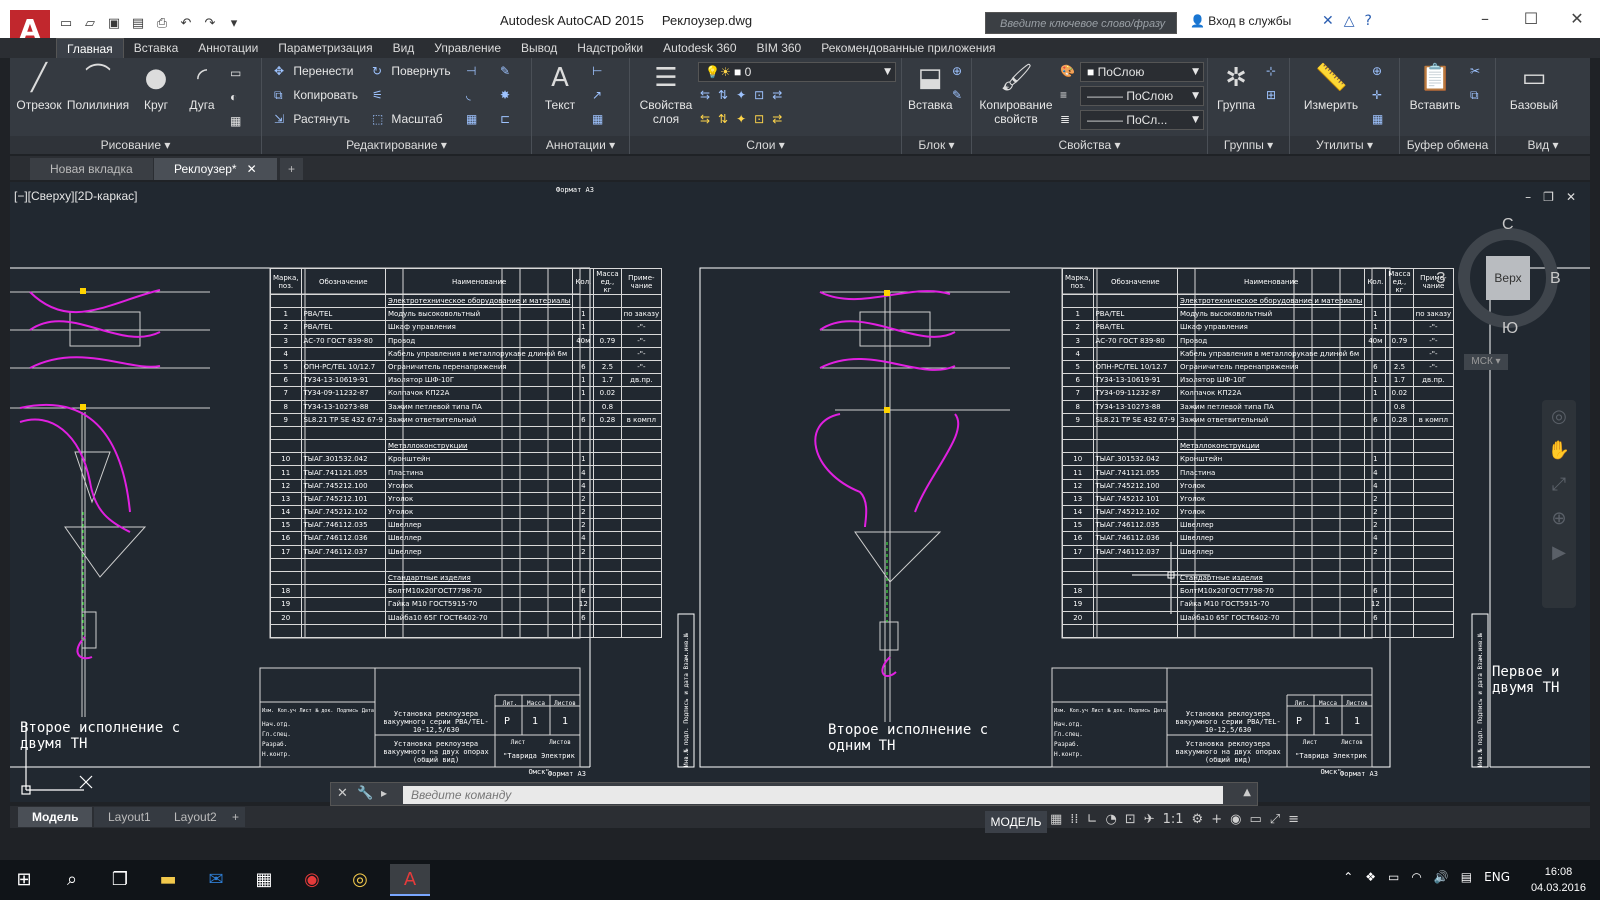  Describe the element at coordinates (600, 71) in the screenshot. I see `dimension-icon: ⊢` at that location.